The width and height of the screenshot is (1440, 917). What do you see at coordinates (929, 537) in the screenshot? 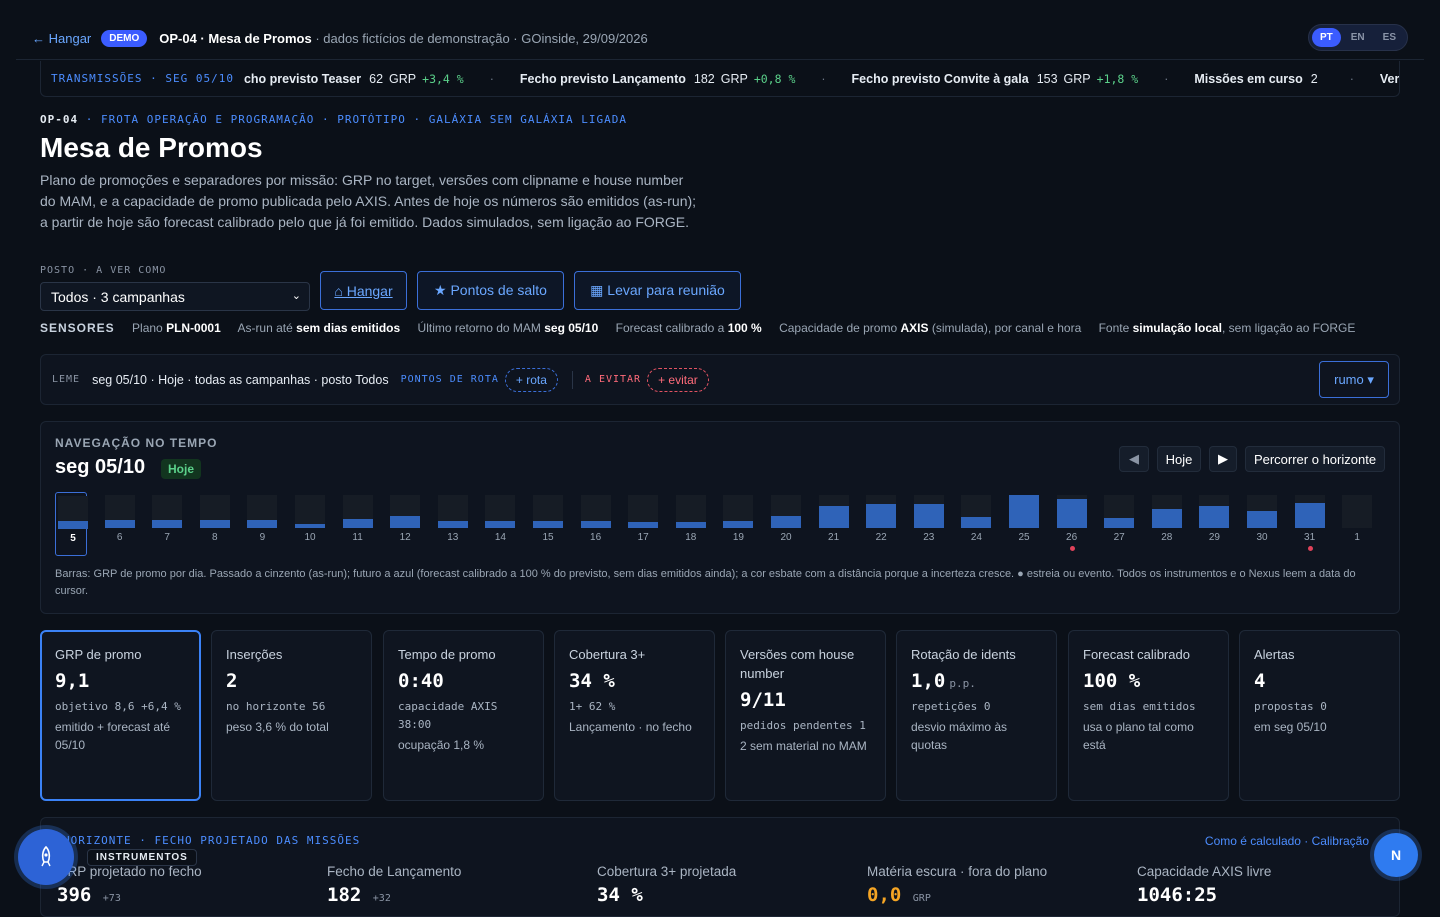
I see `day-label: 23` at bounding box center [929, 537].